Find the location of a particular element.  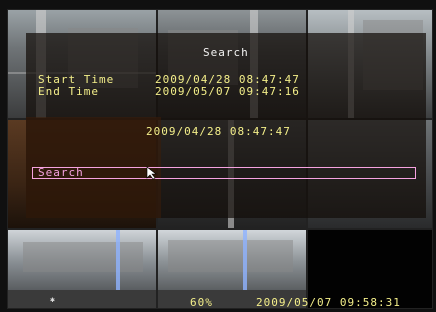

dialog-title: Search is located at coordinates (226, 52).